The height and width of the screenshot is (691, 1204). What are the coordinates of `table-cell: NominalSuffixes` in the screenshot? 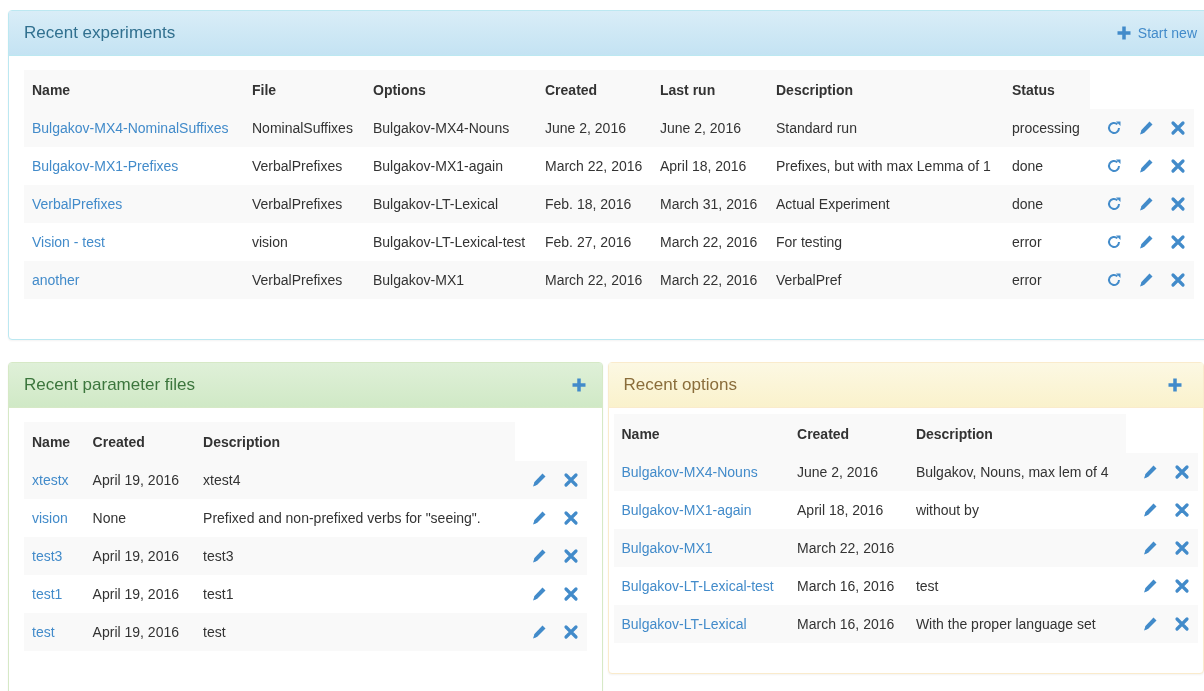 It's located at (302, 128).